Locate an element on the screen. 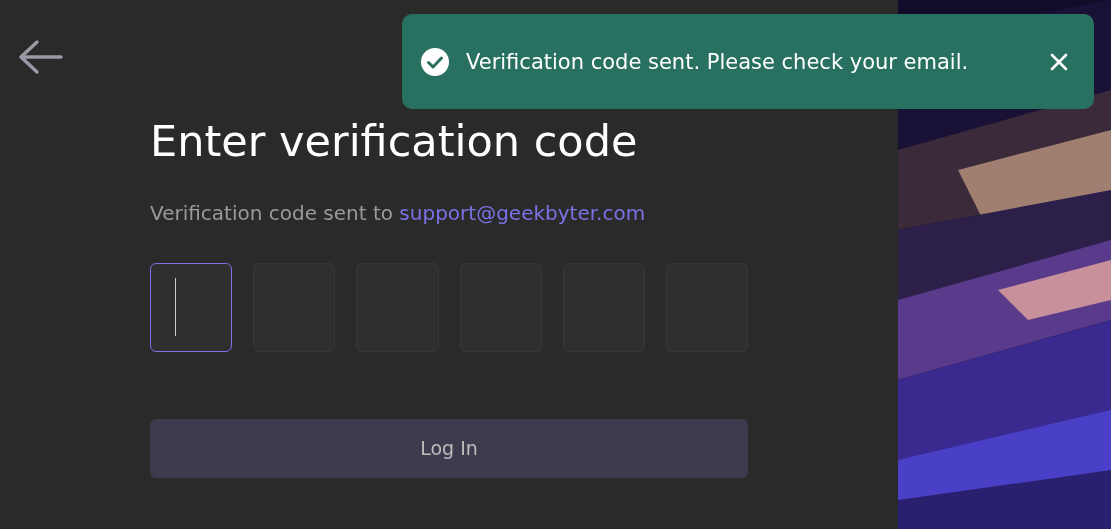  arrow-left-icon is located at coordinates (40, 57).